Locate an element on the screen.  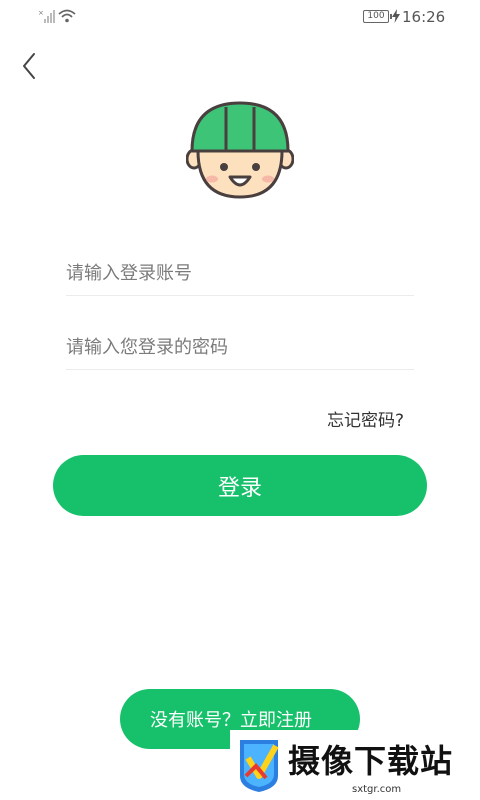
login-button: 登录 is located at coordinates (240, 485).